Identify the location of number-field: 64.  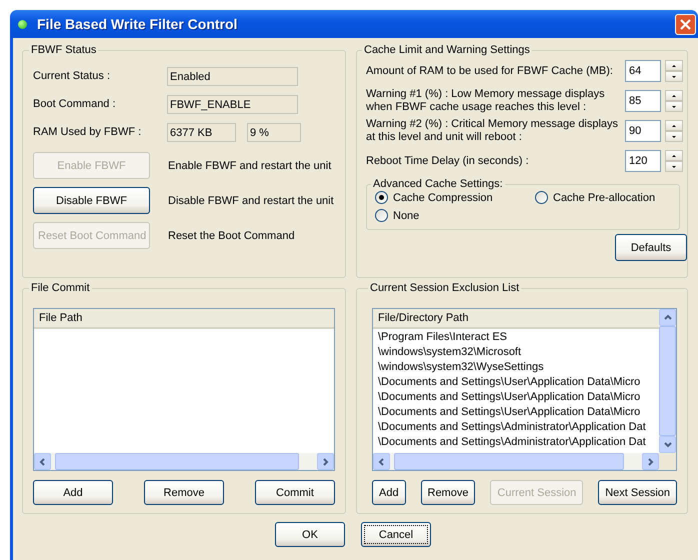
(643, 71).